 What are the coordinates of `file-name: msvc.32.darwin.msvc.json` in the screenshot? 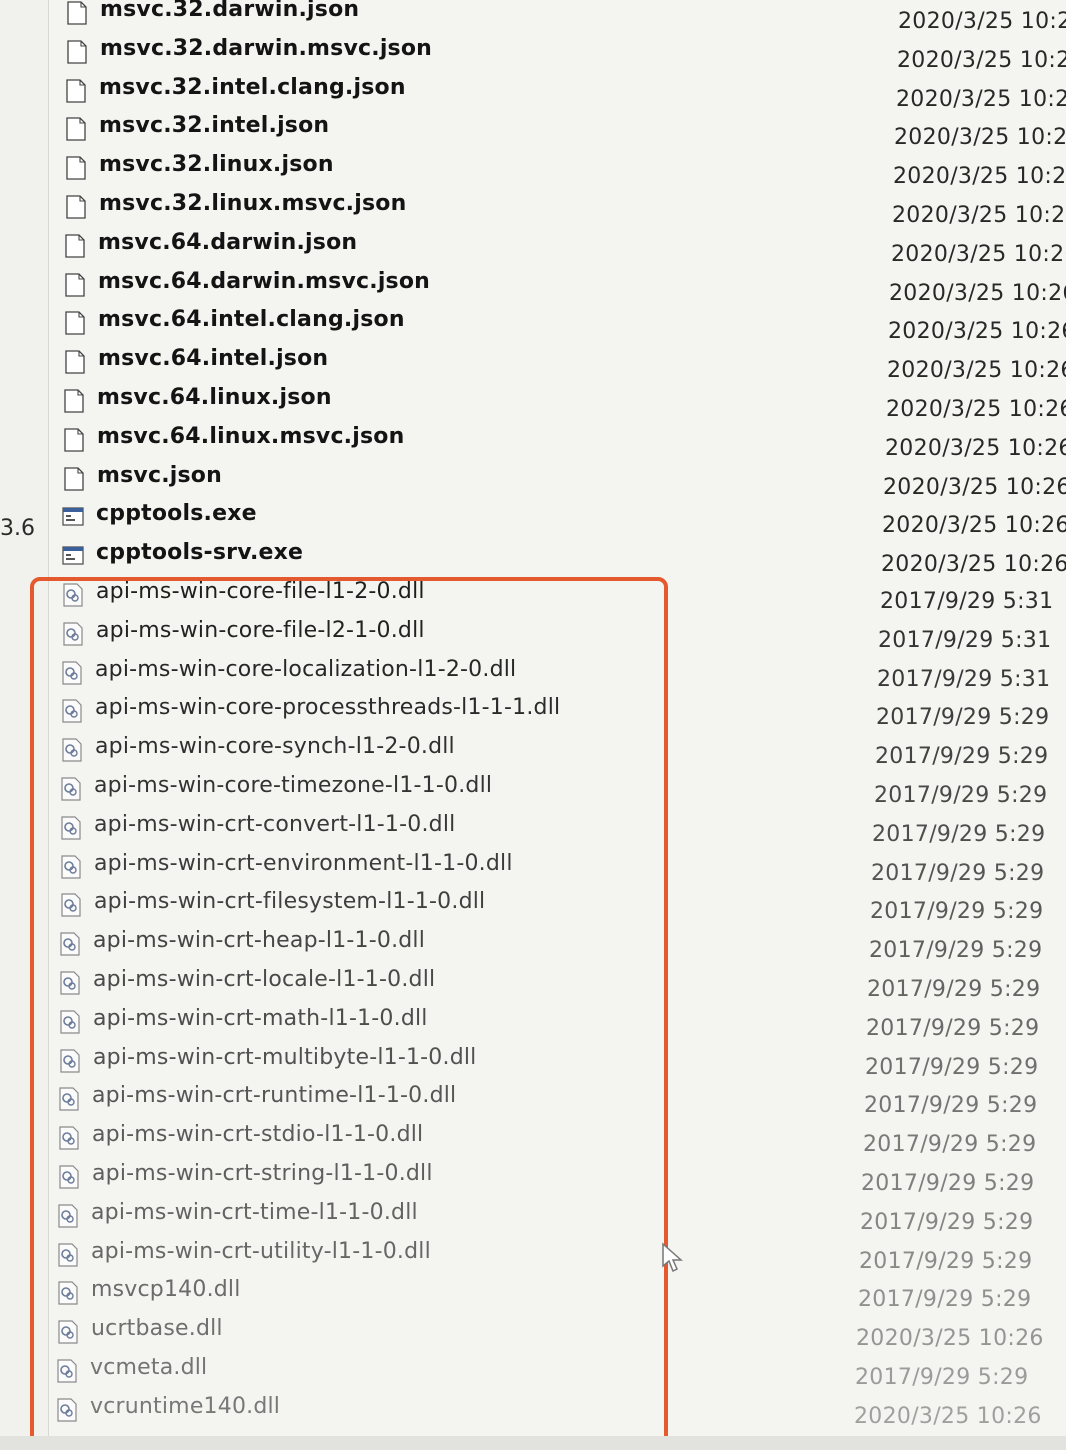 It's located at (266, 48).